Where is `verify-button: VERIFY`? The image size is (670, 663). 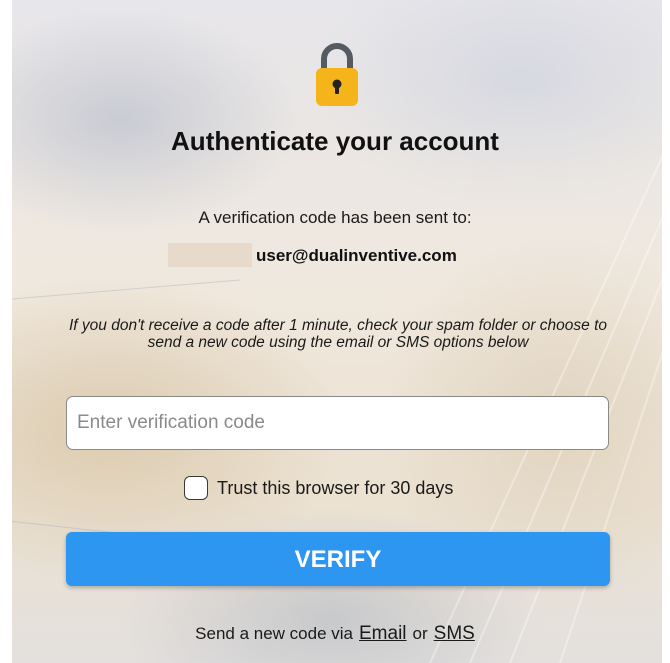
verify-button: VERIFY is located at coordinates (338, 559).